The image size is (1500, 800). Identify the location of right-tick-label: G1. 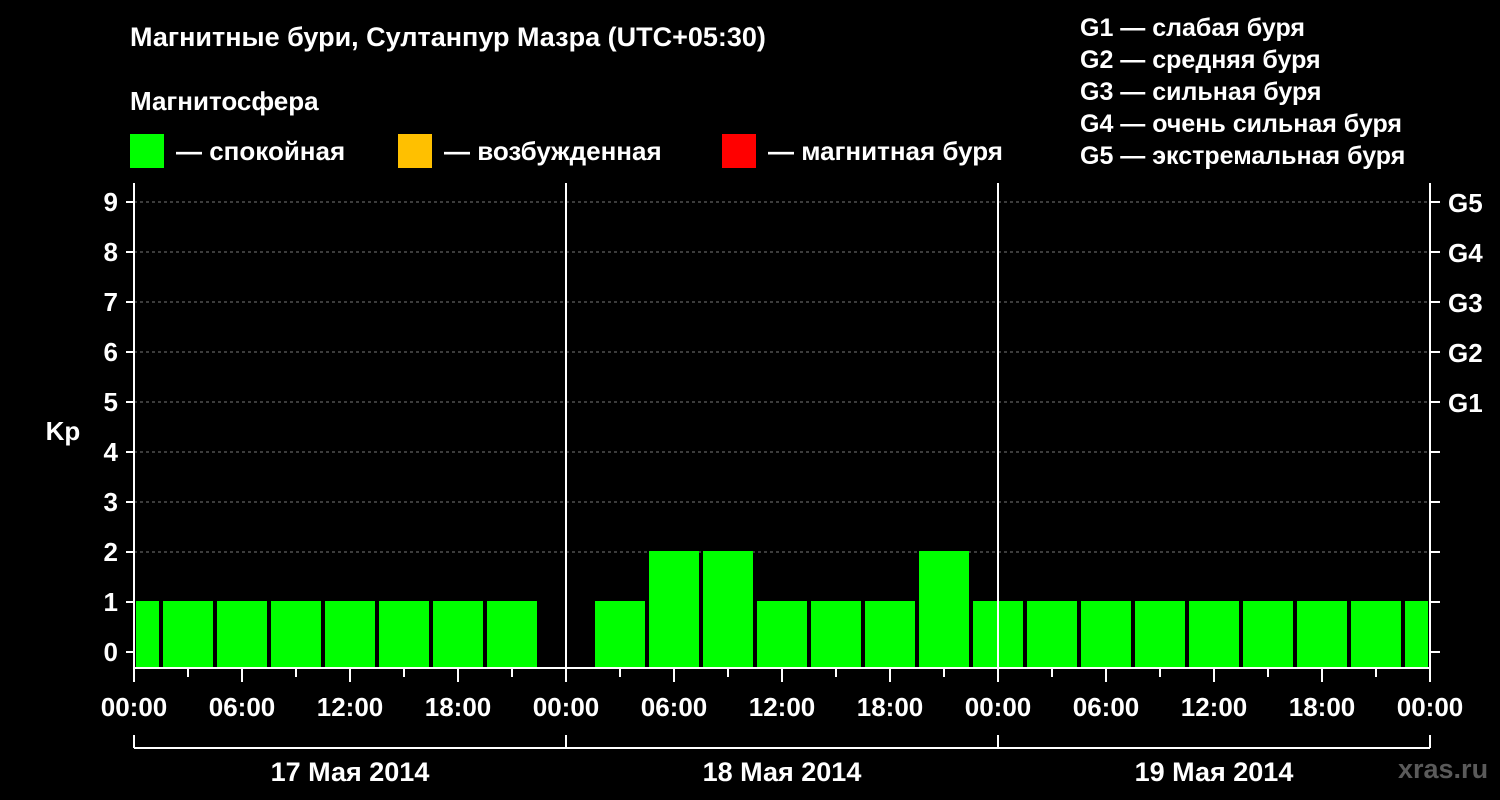
(1465, 403).